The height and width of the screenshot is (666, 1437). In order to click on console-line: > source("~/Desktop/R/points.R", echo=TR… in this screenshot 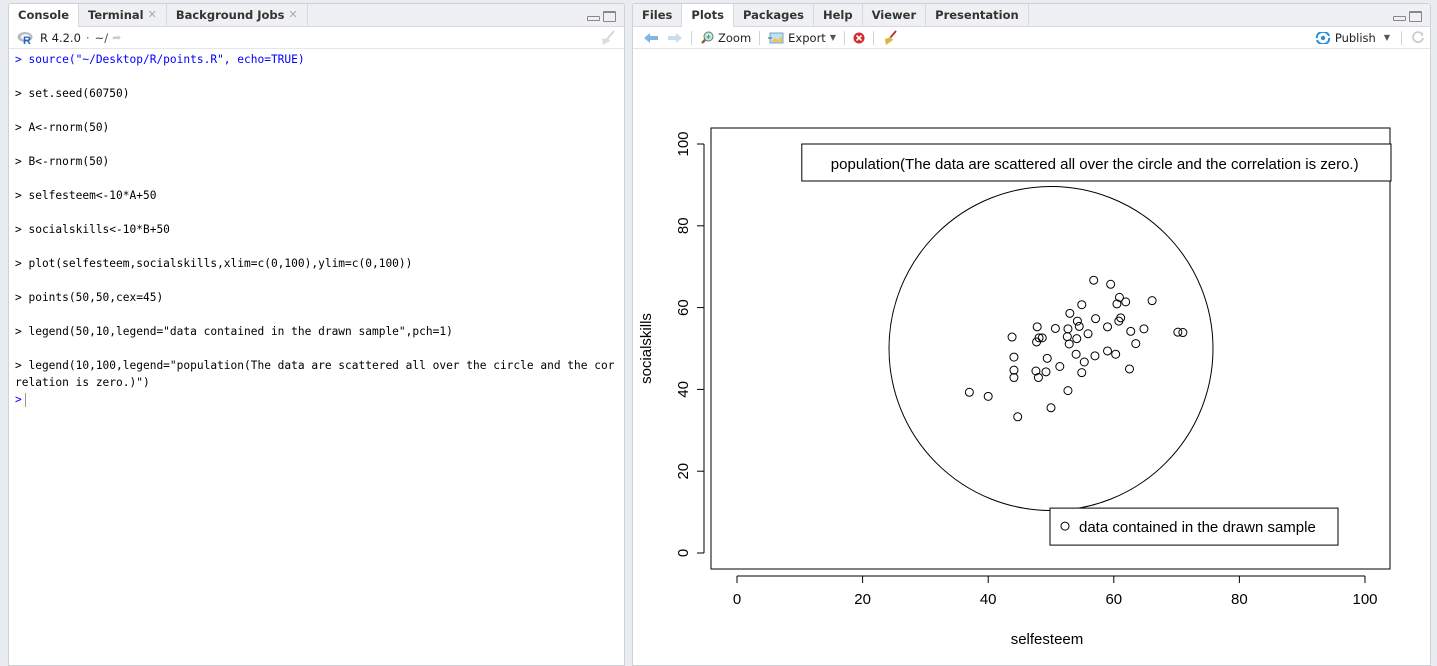, I will do `click(160, 59)`.